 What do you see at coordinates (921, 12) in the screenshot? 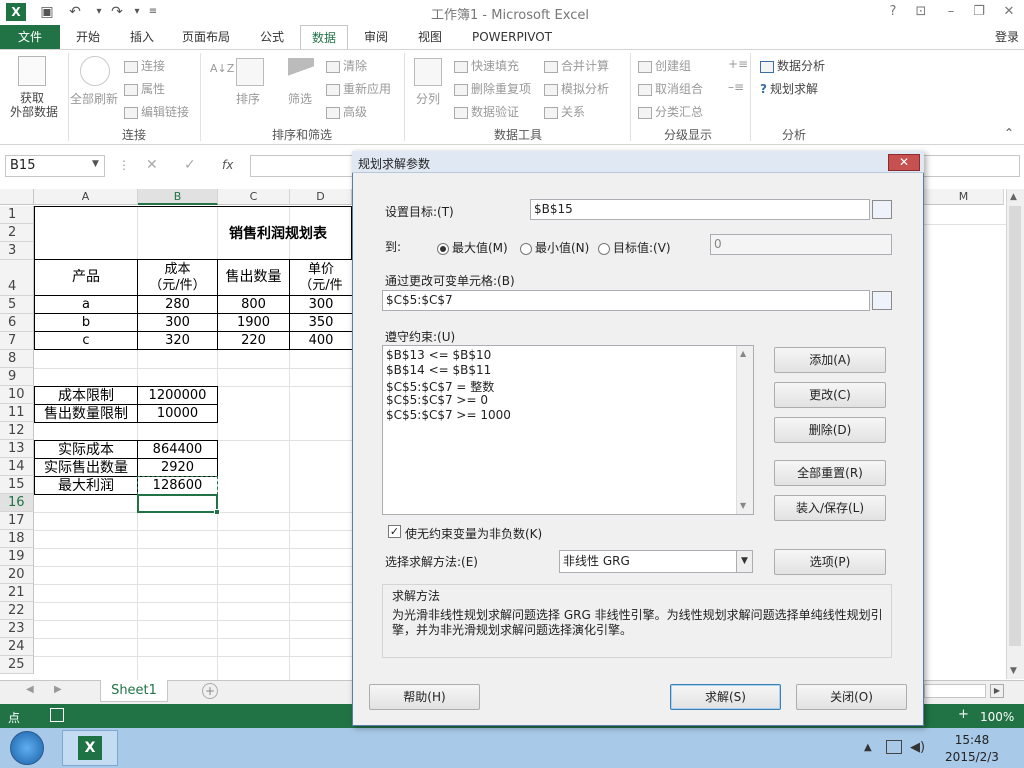
I see `ribbon-display-icon: ⊡` at bounding box center [921, 12].